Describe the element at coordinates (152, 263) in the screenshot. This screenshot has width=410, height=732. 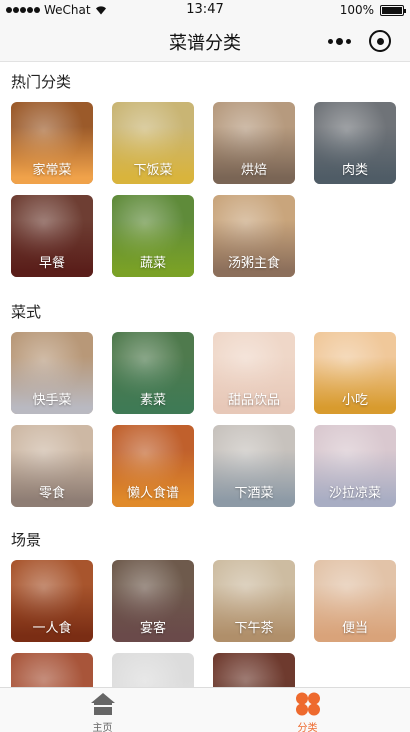
I see `category-label: 蔬菜` at that location.